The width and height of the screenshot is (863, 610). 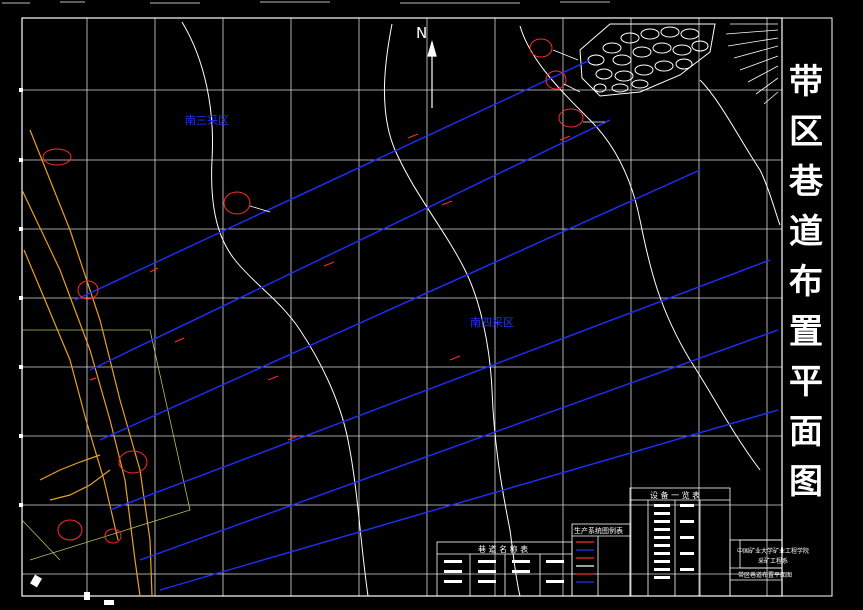 I want to click on equipment-table-header: 设 备 一 览 表, so click(x=675, y=495).